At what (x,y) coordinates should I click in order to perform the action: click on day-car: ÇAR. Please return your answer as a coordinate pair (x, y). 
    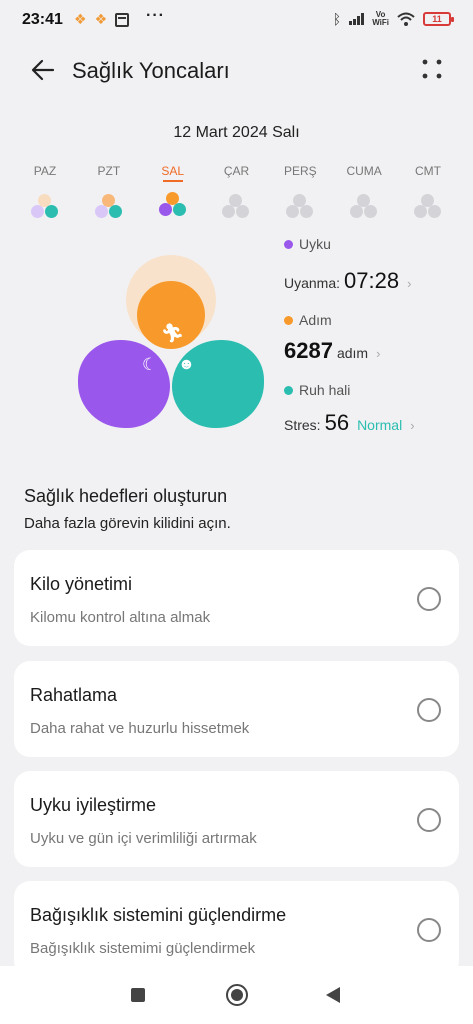
    Looking at the image, I should click on (236, 193).